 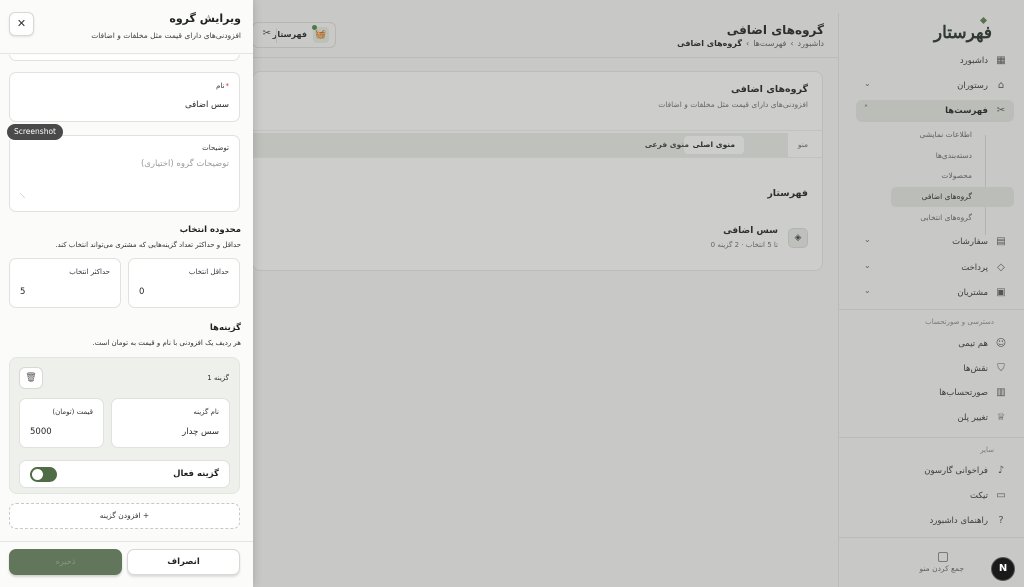 What do you see at coordinates (196, 474) in the screenshot?
I see `option-active-label: گزینه فعال` at bounding box center [196, 474].